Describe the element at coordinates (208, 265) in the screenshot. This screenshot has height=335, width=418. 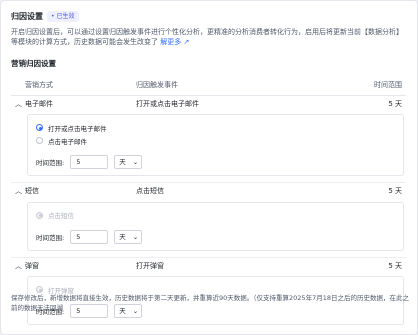
I see `table-row-popup: ︿ 弹窗 打开弹窗 5 天` at that location.